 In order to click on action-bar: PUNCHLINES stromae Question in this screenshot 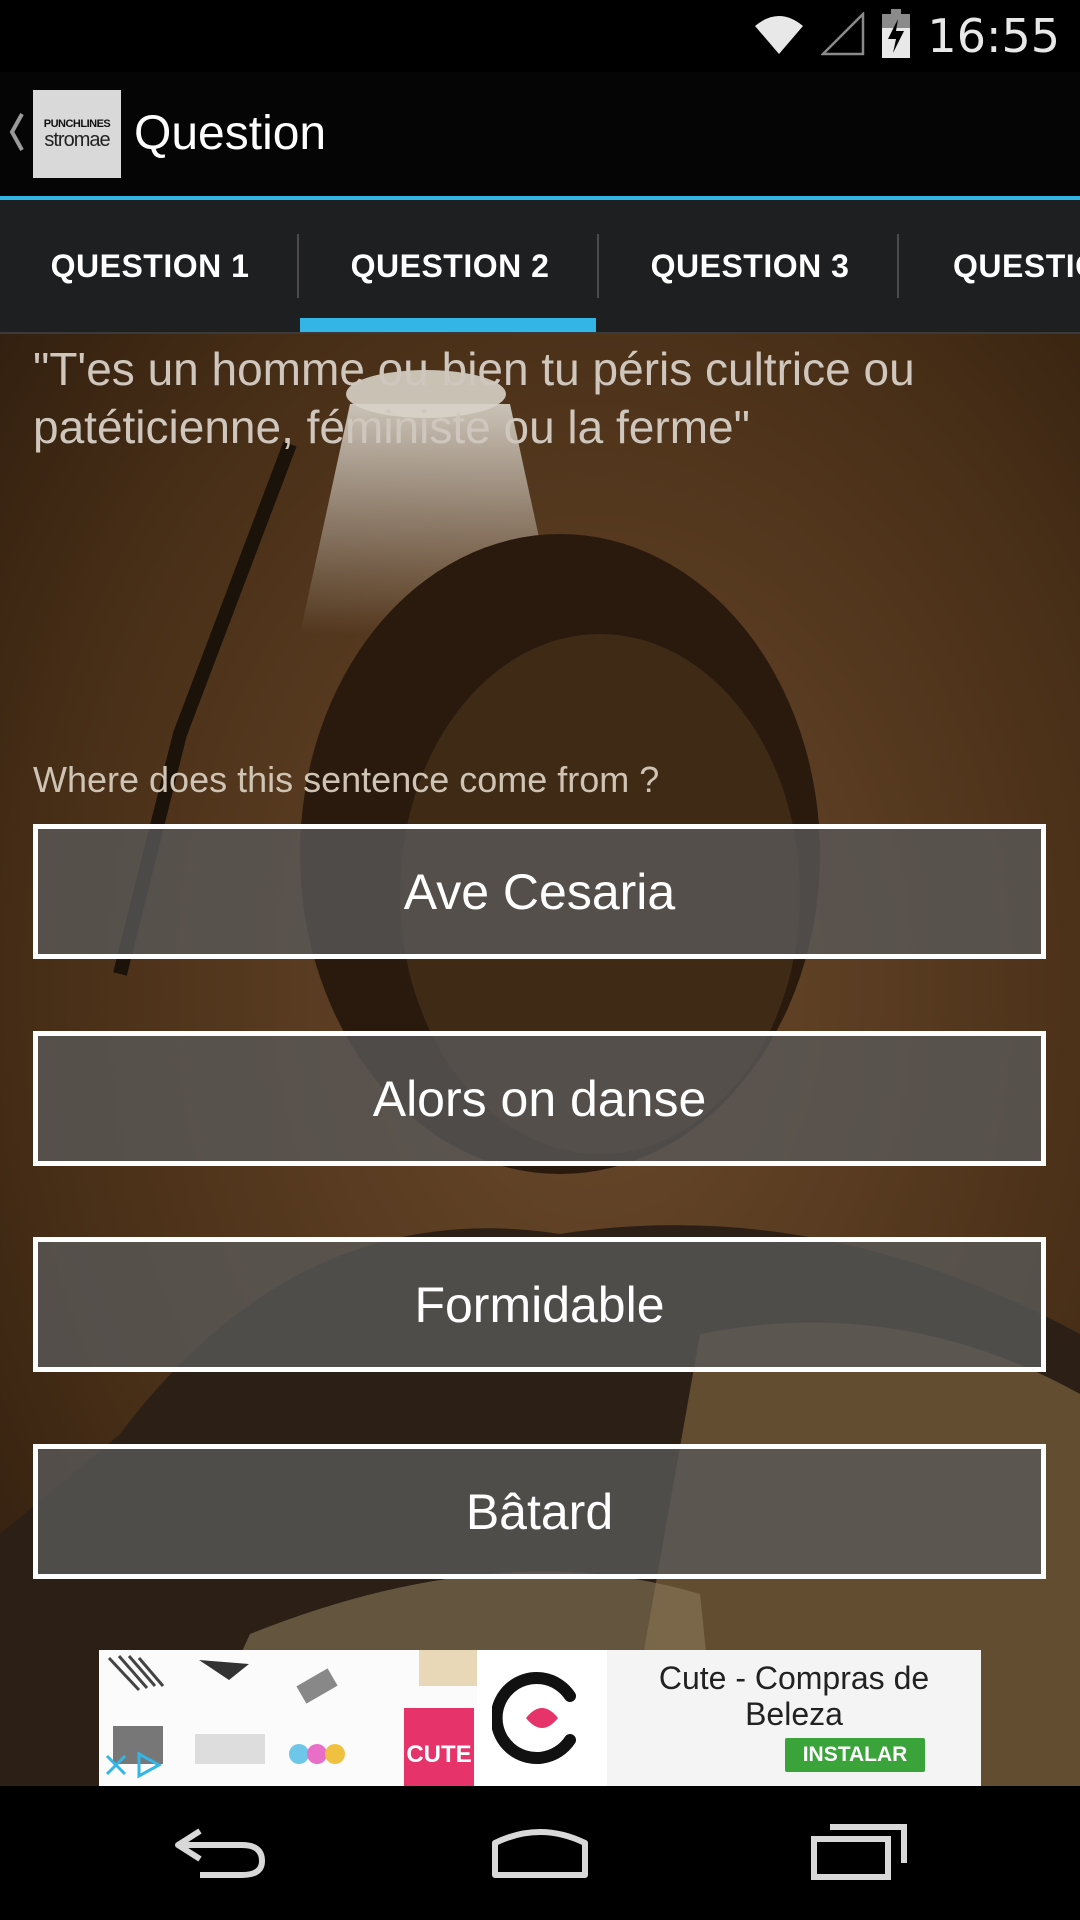, I will do `click(540, 136)`.